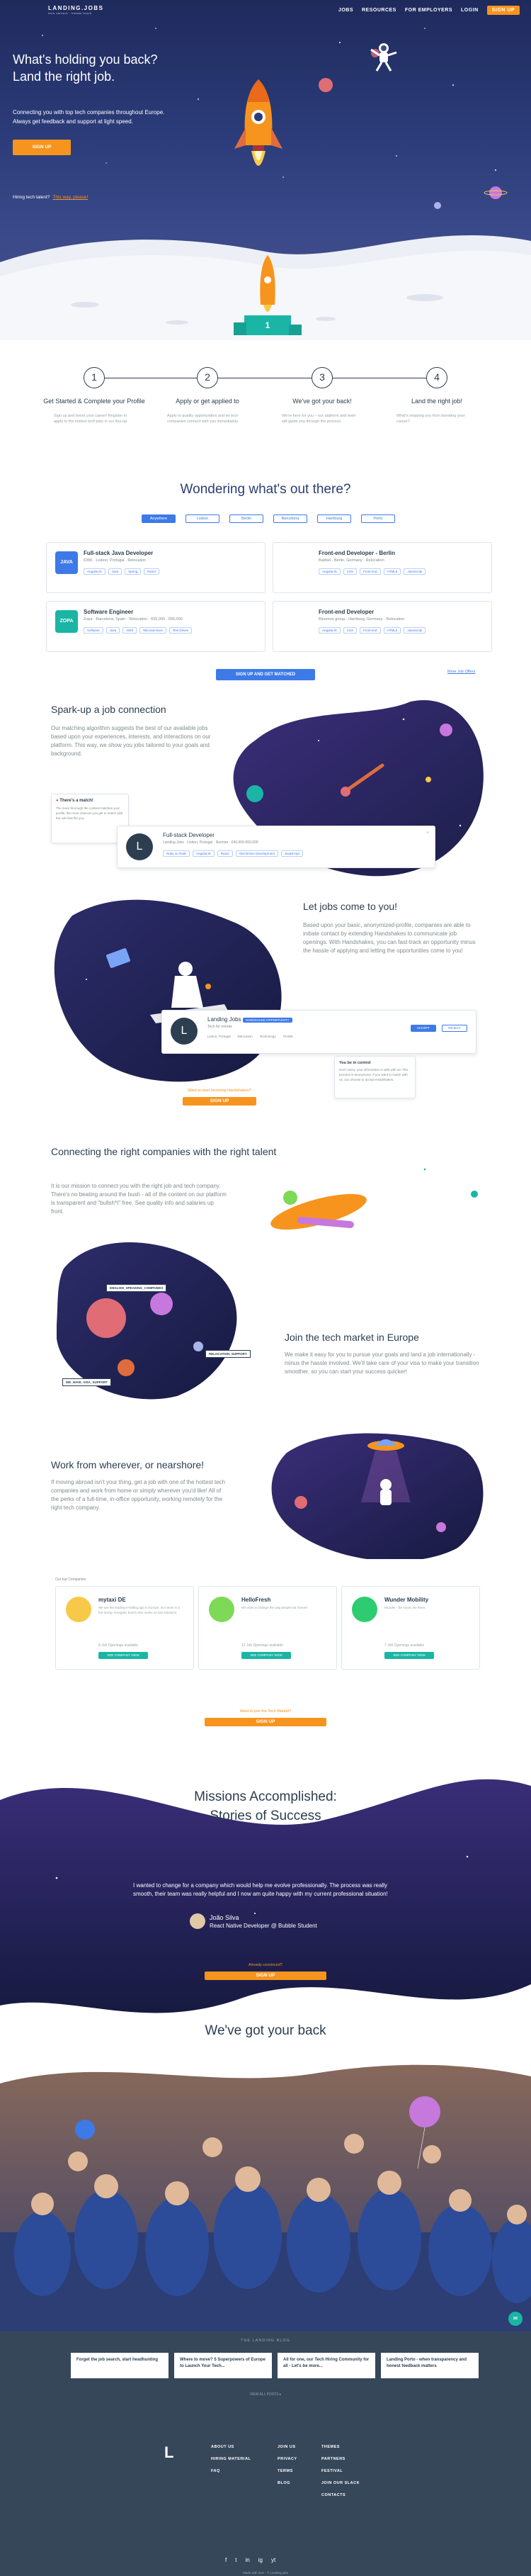 This screenshot has height=2576, width=531. I want to click on view-all-posts-link: VIEW ALL POSTS ▸, so click(265, 2394).